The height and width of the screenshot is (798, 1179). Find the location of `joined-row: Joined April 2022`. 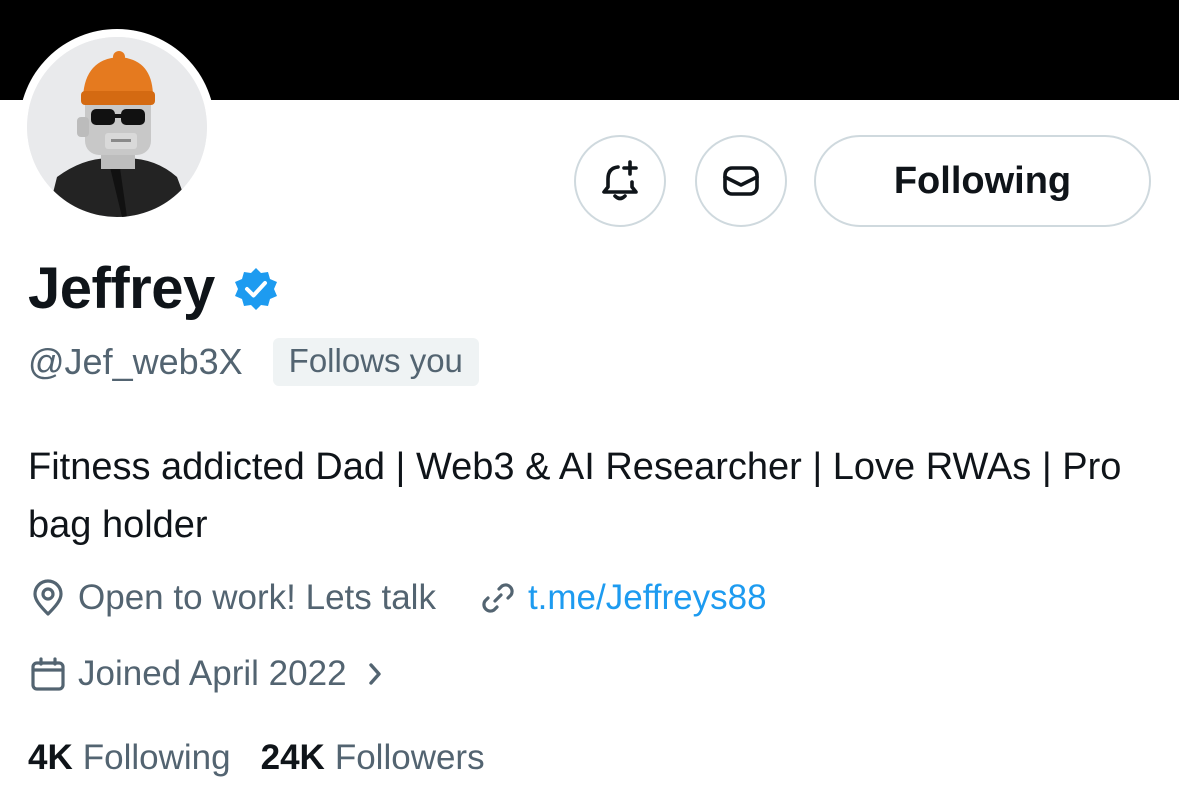

joined-row: Joined April 2022 is located at coordinates (208, 674).